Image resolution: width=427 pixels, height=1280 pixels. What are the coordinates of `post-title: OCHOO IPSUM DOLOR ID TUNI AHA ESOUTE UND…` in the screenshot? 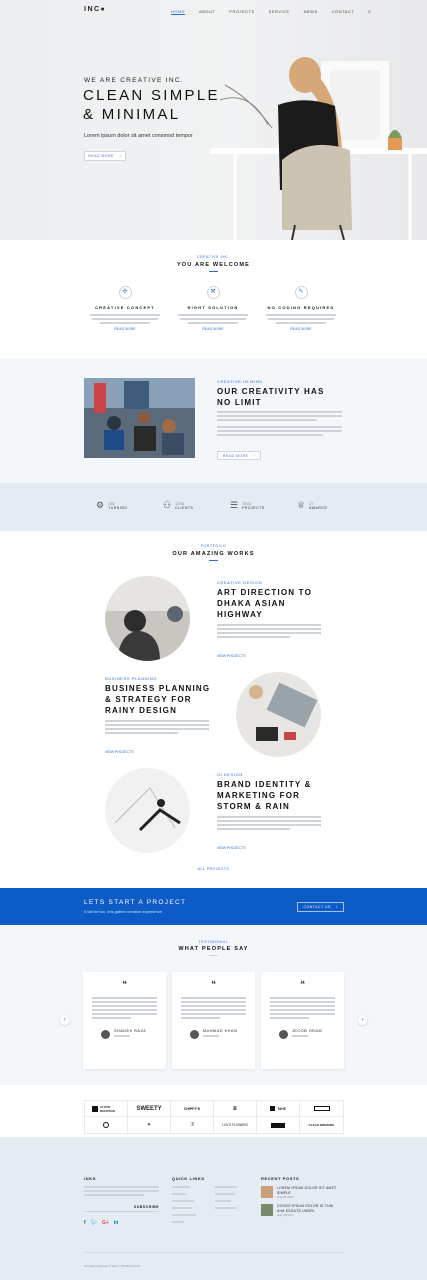 It's located at (305, 1208).